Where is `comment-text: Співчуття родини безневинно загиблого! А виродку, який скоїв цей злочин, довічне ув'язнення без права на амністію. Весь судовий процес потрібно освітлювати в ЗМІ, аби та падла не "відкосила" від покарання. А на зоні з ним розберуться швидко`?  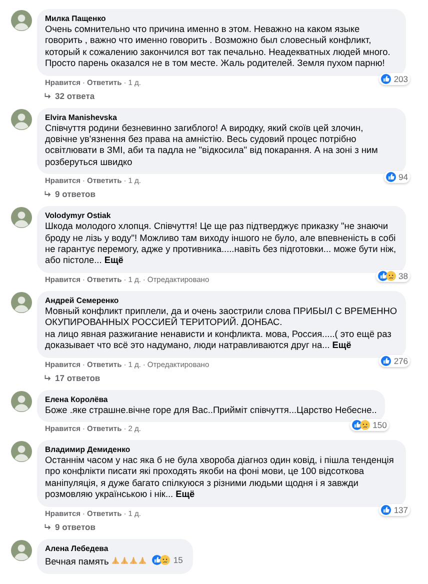
comment-text: Співчуття родини безневинно загиблого! А виродку, який скоїв цей злочин, довічне ув'язнення без права на амністію. Весь судовий процес потрібно освітлювати в ЗМІ, аби та падла не "відкосила" від покарання. А на зоні з ним розберуться швидко is located at coordinates (212, 145).